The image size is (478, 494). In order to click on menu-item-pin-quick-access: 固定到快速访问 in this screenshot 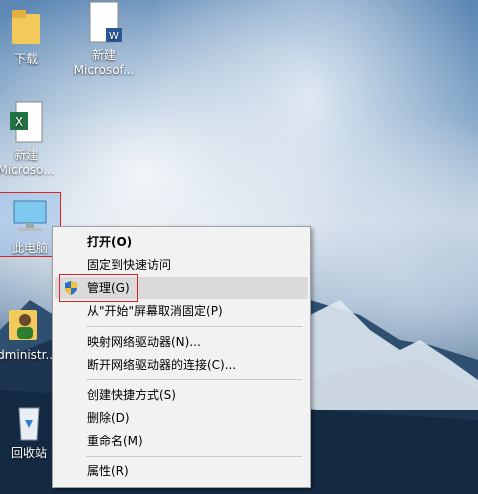, I will do `click(181, 265)`.